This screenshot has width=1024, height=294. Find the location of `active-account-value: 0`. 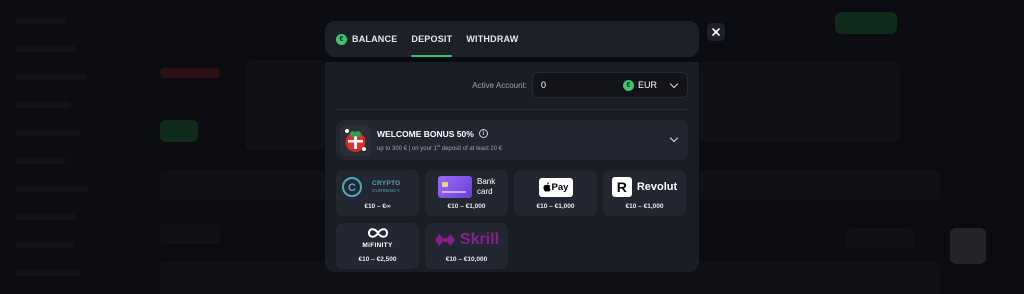

active-account-value: 0 is located at coordinates (544, 85).